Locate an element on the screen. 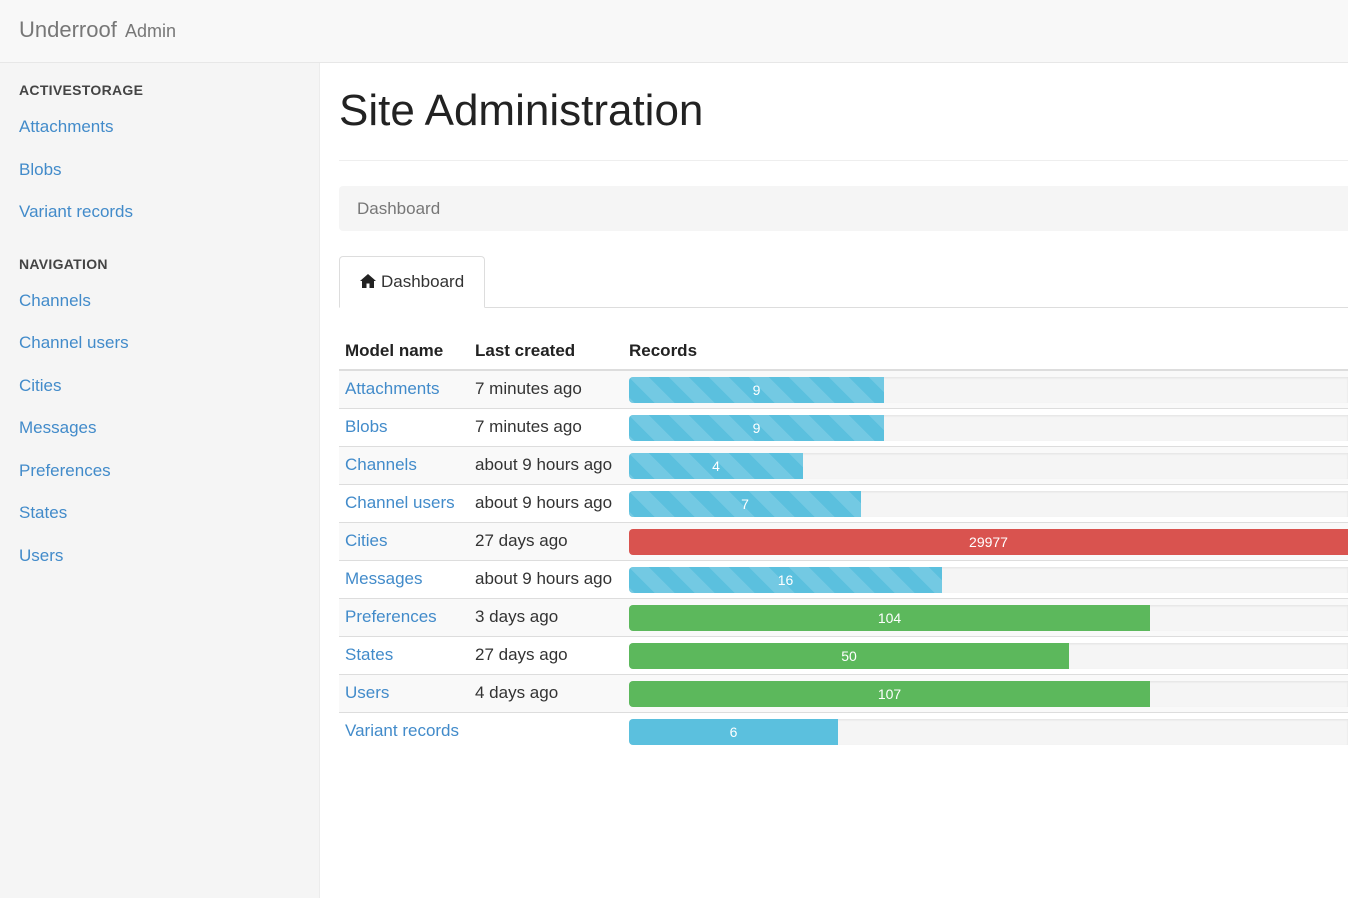 The width and height of the screenshot is (1348, 898). tab-dashboard: Dashboard is located at coordinates (412, 282).